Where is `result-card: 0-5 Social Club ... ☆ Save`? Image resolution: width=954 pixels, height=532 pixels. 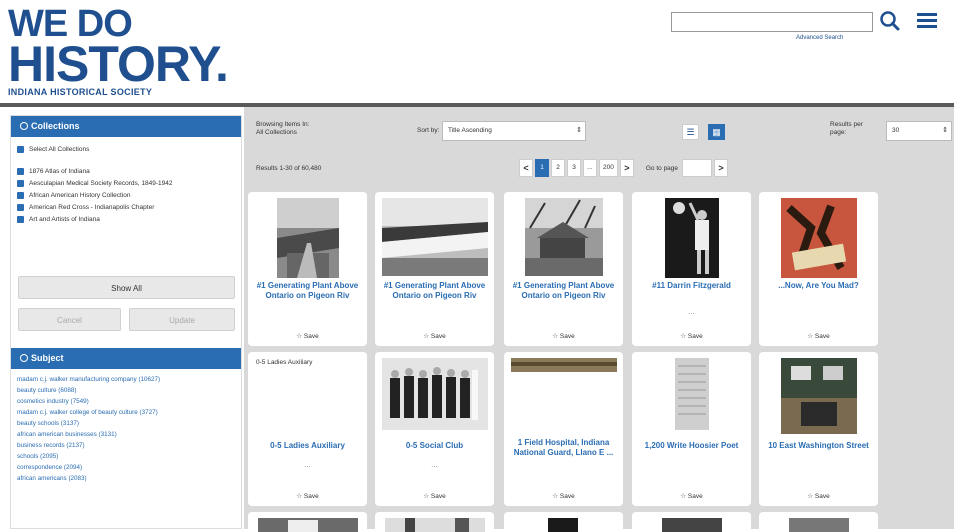 result-card: 0-5 Social Club ... ☆ Save is located at coordinates (434, 429).